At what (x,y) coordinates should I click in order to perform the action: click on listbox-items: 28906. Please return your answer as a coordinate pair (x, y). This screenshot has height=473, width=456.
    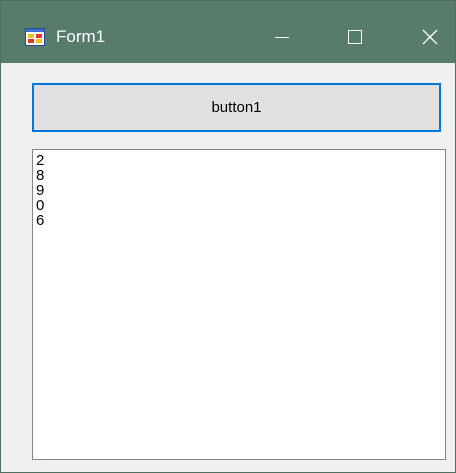
    Looking at the image, I should click on (239, 189).